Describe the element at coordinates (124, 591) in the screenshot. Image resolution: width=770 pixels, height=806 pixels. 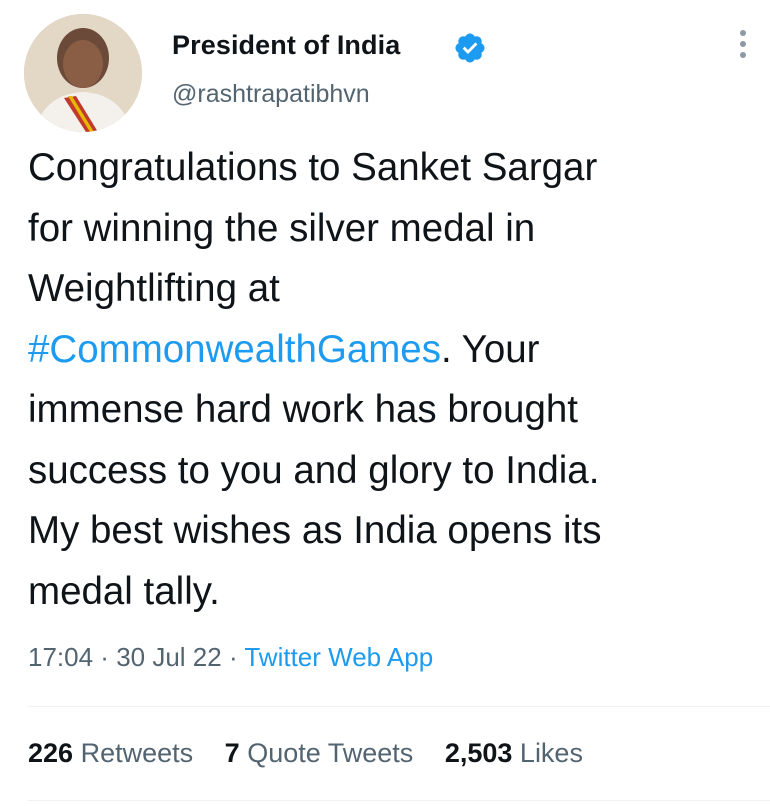
I see `tweet-text-line: medal tally.` at that location.